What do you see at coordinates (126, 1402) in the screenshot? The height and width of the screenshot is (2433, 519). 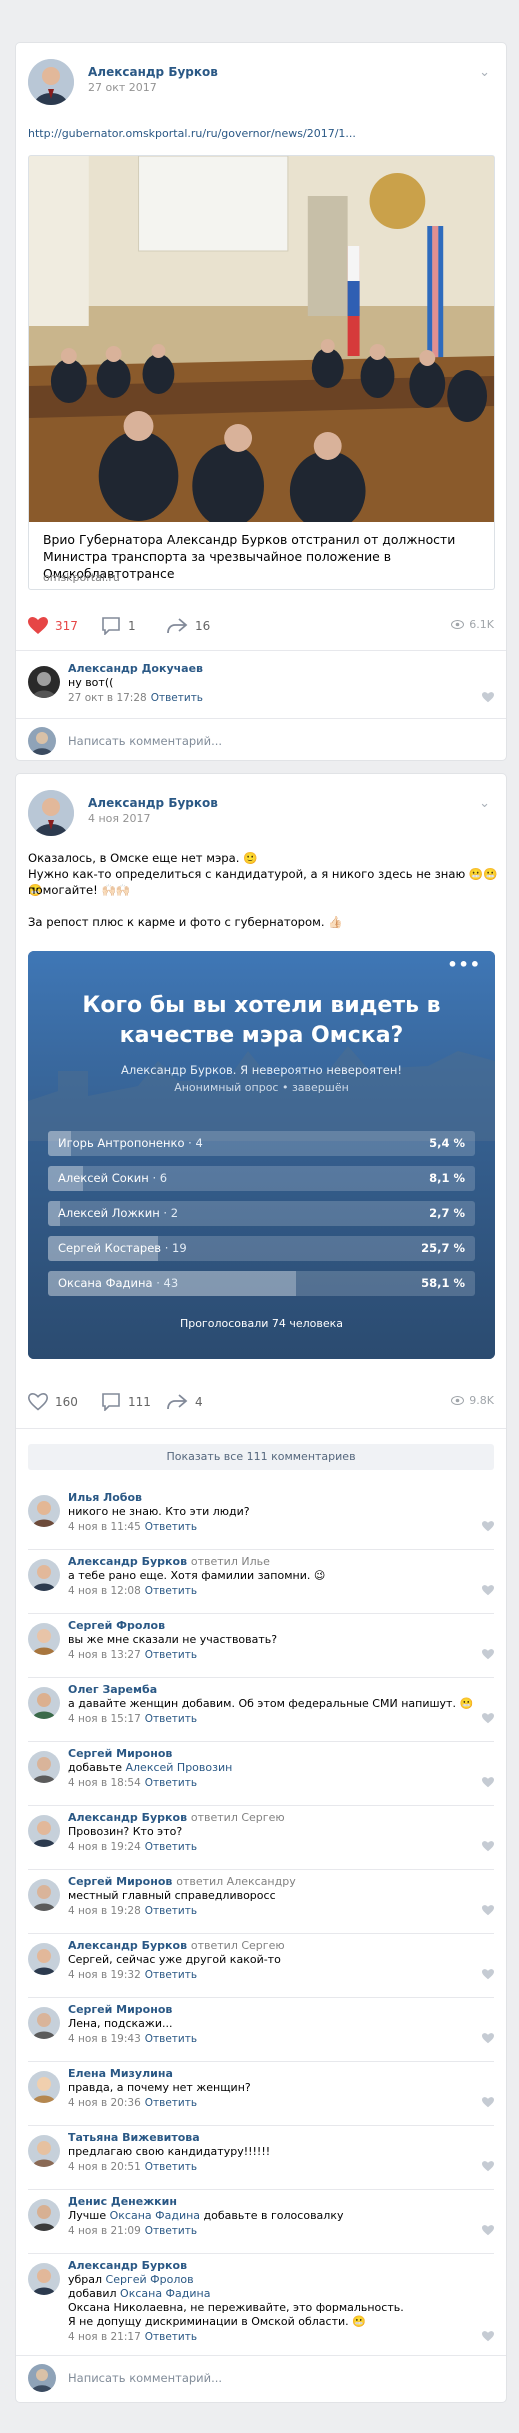 I see `comment-button: 111` at bounding box center [126, 1402].